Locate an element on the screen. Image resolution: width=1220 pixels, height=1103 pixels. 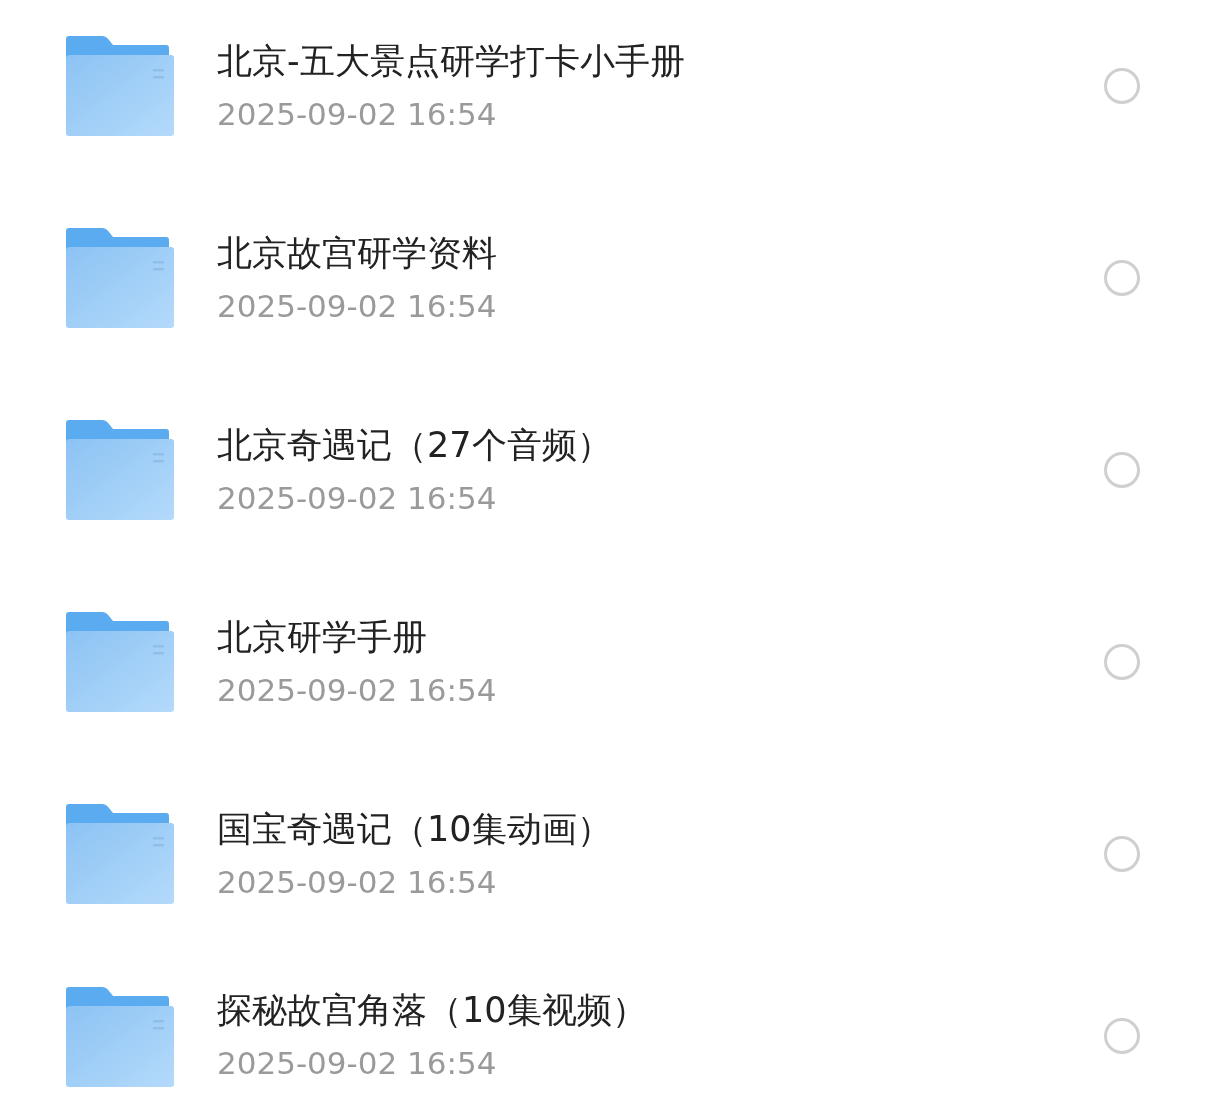
folder-name: 探秘故宫角落（10集视频） is located at coordinates (432, 1010).